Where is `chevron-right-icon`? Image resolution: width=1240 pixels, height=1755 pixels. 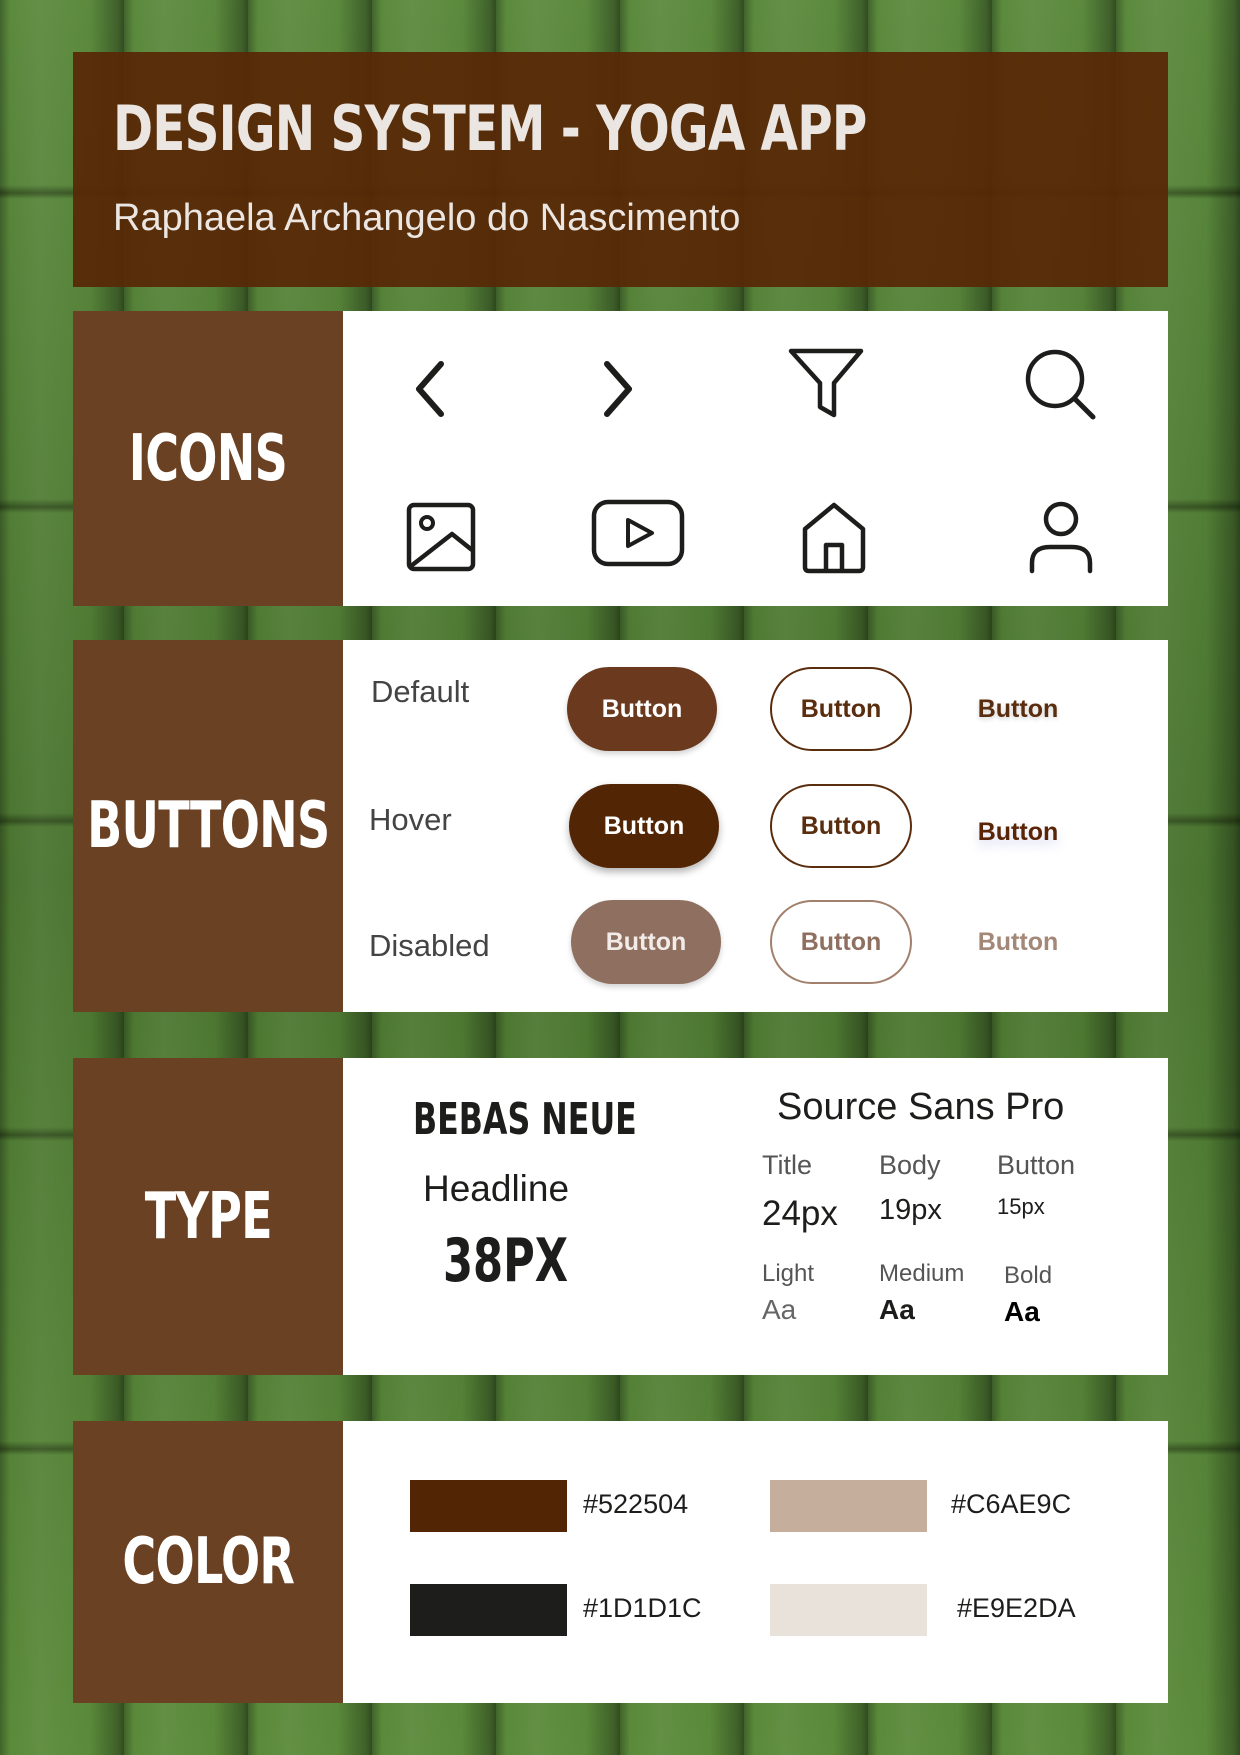
chevron-right-icon is located at coordinates (617, 389).